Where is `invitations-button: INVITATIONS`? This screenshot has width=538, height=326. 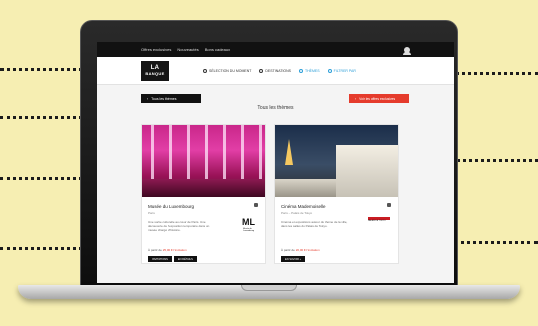 invitations-button: INVITATIONS is located at coordinates (160, 259).